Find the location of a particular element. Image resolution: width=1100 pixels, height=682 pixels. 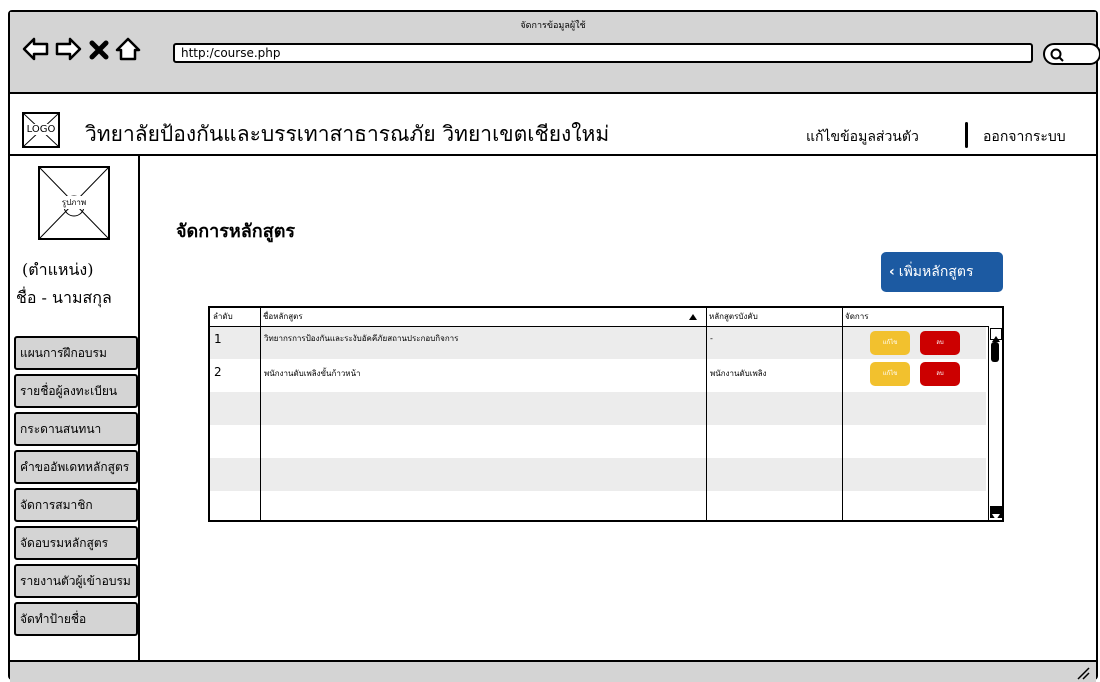

sidebar-item-training-plan: แผนการฝึกอบรม is located at coordinates (76, 353).